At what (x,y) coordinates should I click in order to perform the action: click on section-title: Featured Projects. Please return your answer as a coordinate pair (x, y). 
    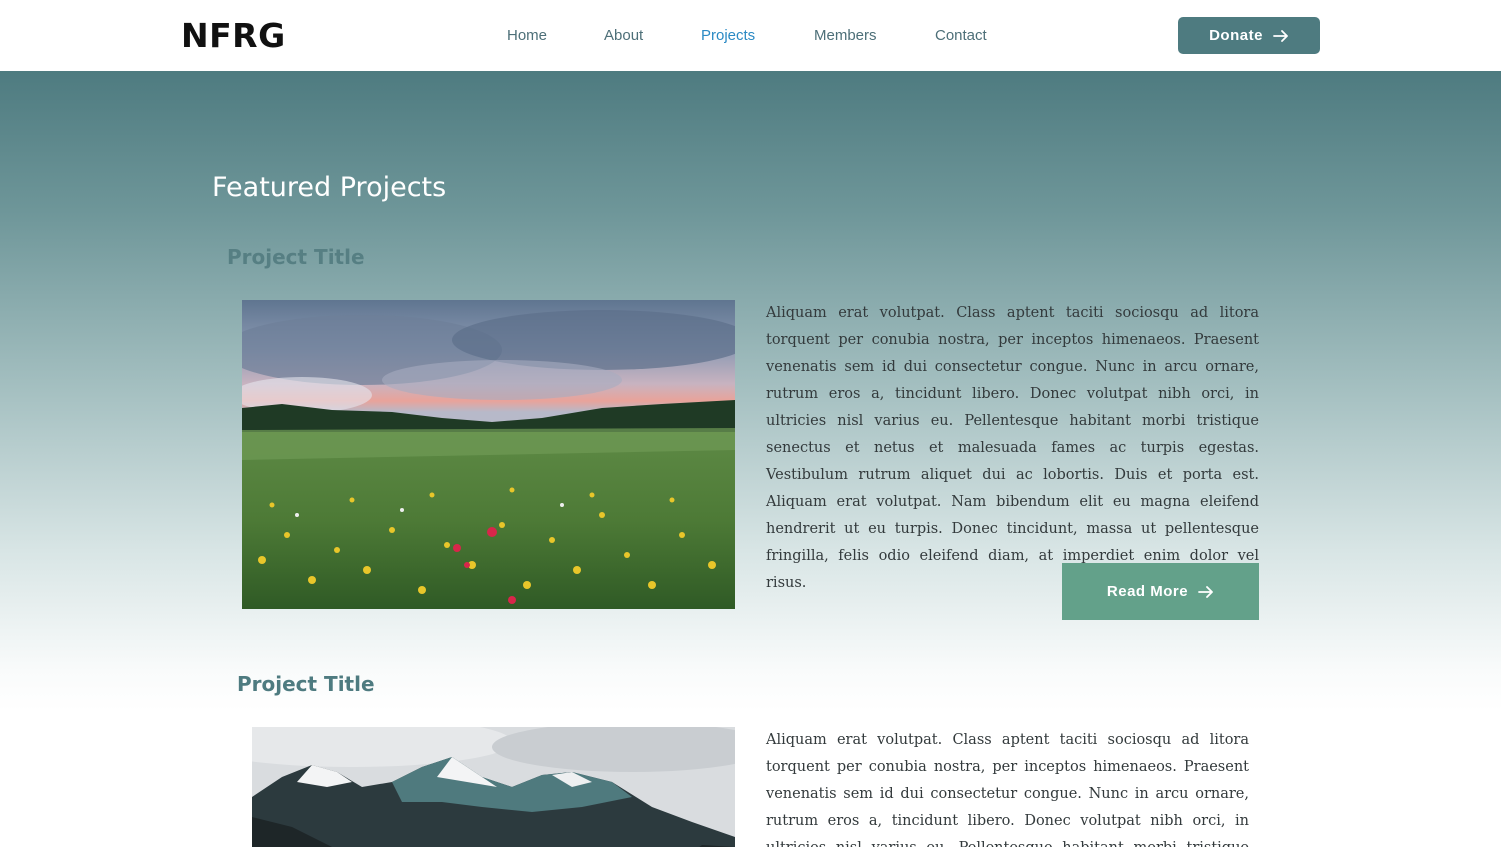
    Looking at the image, I should click on (329, 187).